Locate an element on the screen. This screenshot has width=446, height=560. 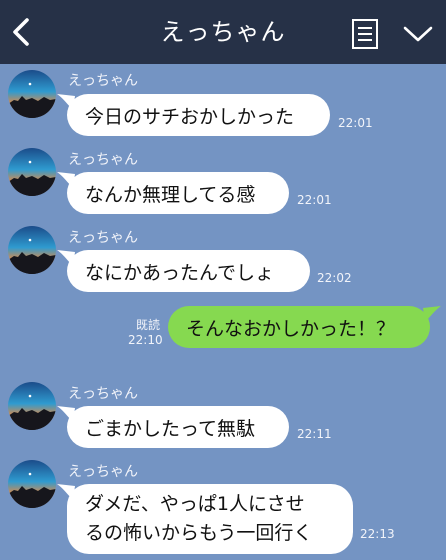
message-time: 22:02 is located at coordinates (334, 278).